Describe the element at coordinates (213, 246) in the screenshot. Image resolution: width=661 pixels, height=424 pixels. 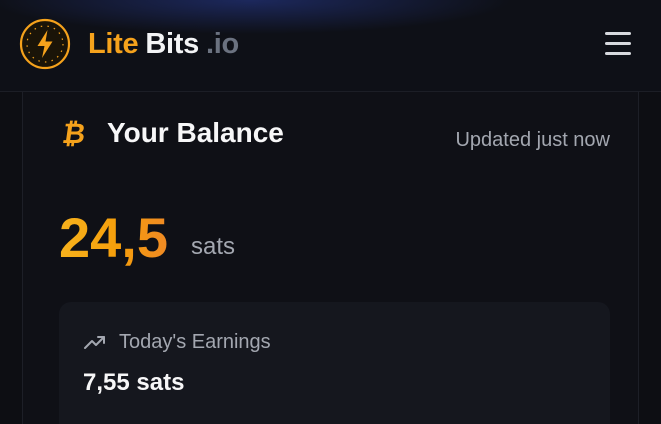
I see `balance-unit: sats` at that location.